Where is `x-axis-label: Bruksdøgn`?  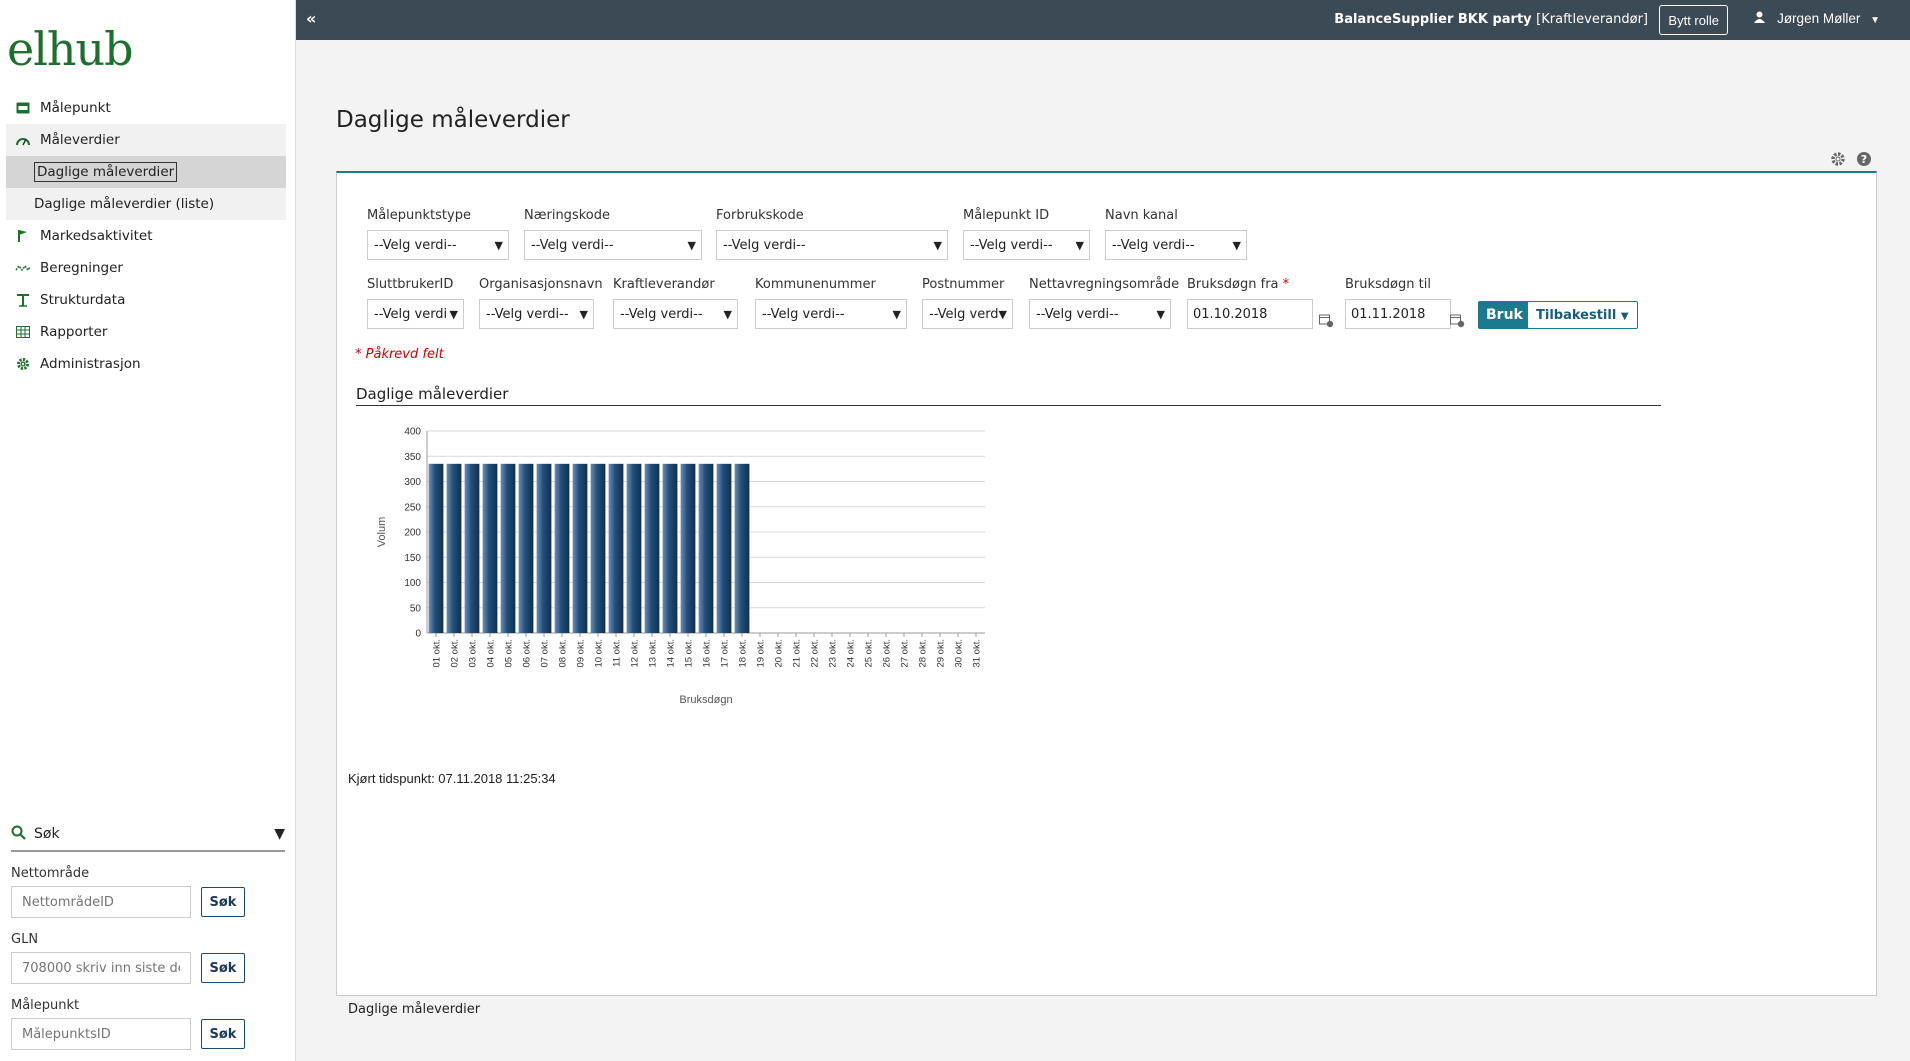
x-axis-label: Bruksdøgn is located at coordinates (705, 700).